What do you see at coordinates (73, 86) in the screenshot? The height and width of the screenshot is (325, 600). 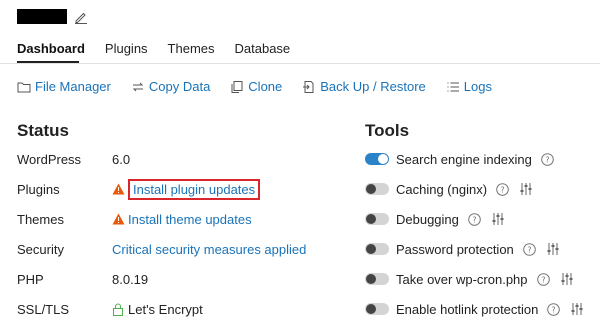 I see `file-manager-label: File Manager` at bounding box center [73, 86].